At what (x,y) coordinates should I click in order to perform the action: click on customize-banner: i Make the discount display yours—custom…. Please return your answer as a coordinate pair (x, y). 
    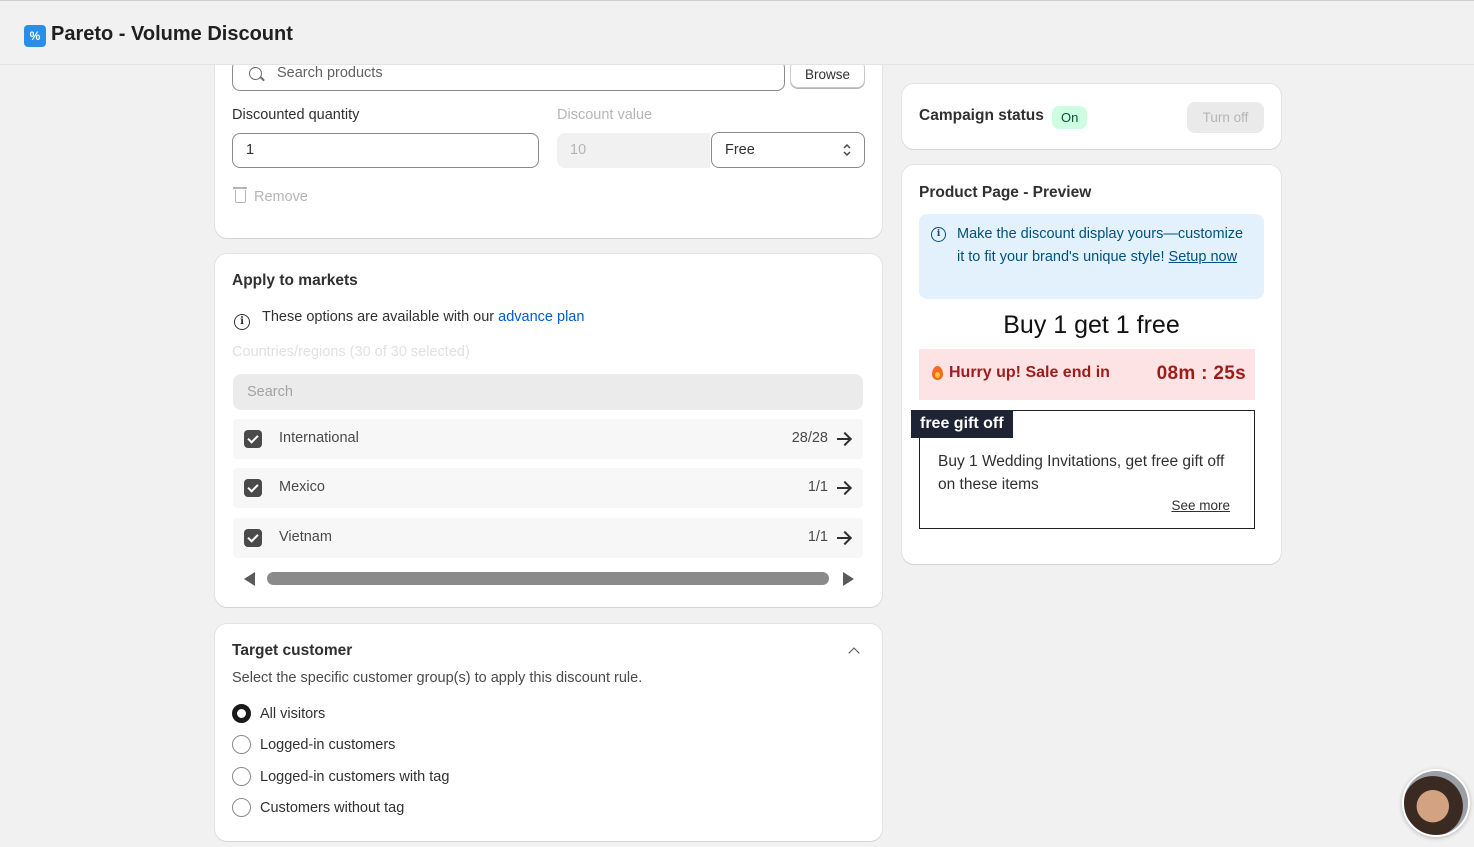
    Looking at the image, I should click on (1091, 256).